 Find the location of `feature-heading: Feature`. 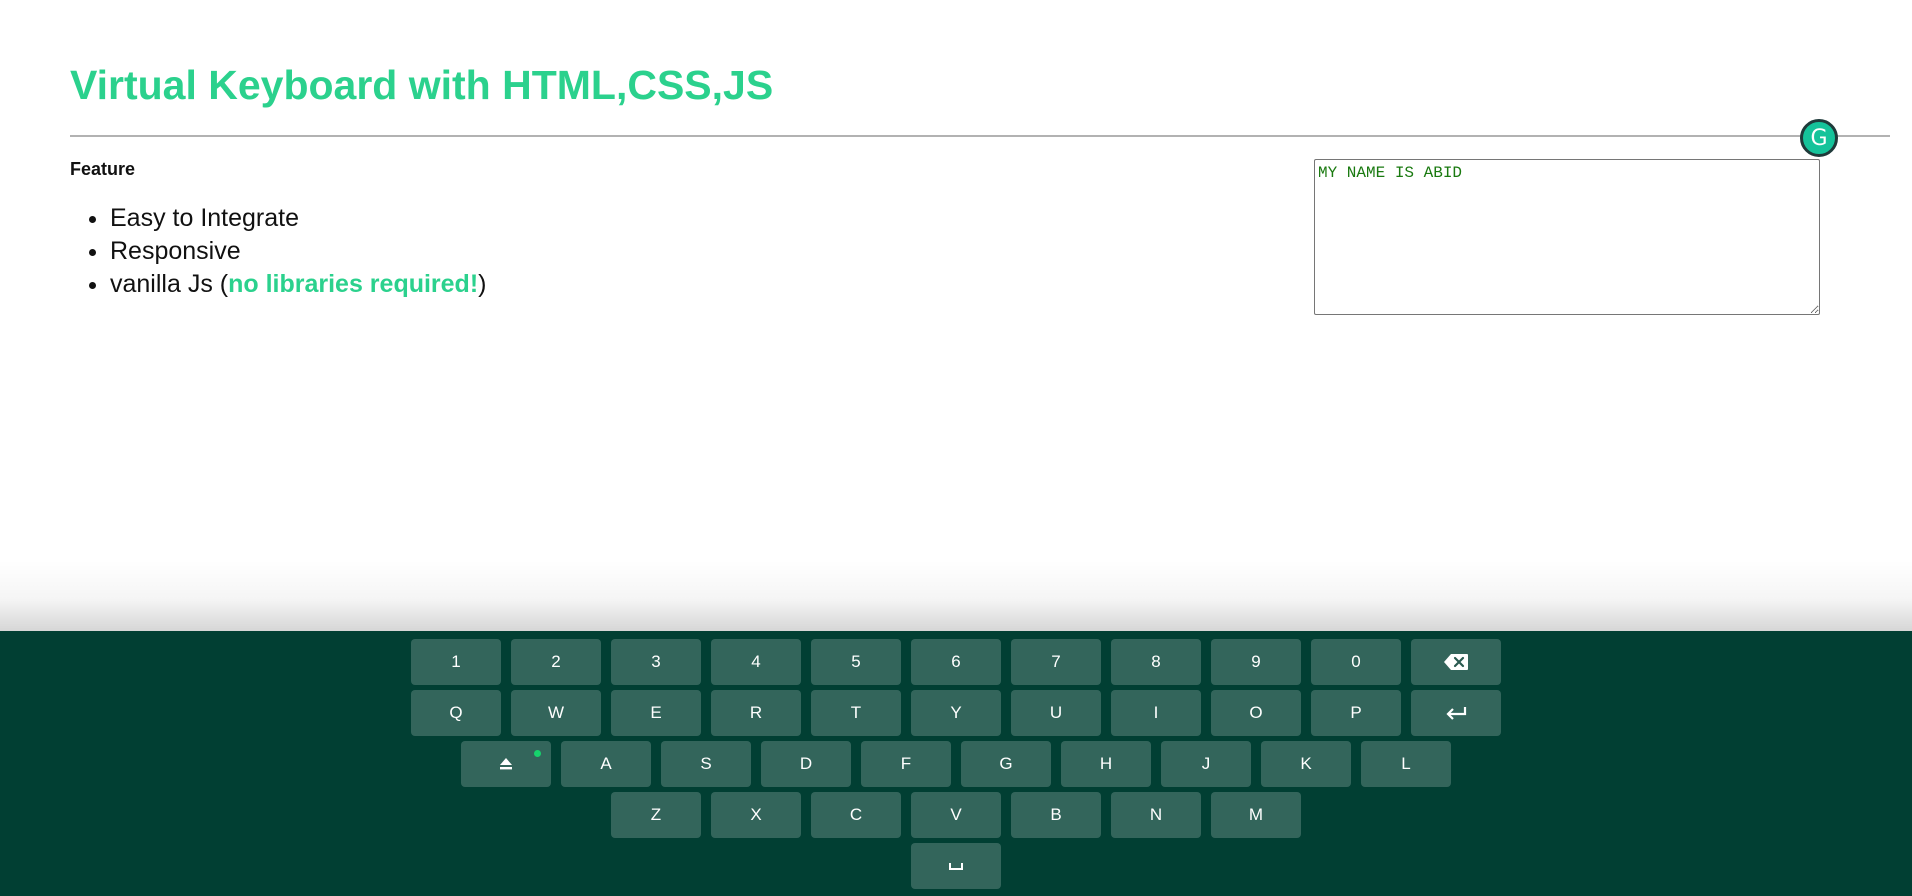

feature-heading: Feature is located at coordinates (103, 169).